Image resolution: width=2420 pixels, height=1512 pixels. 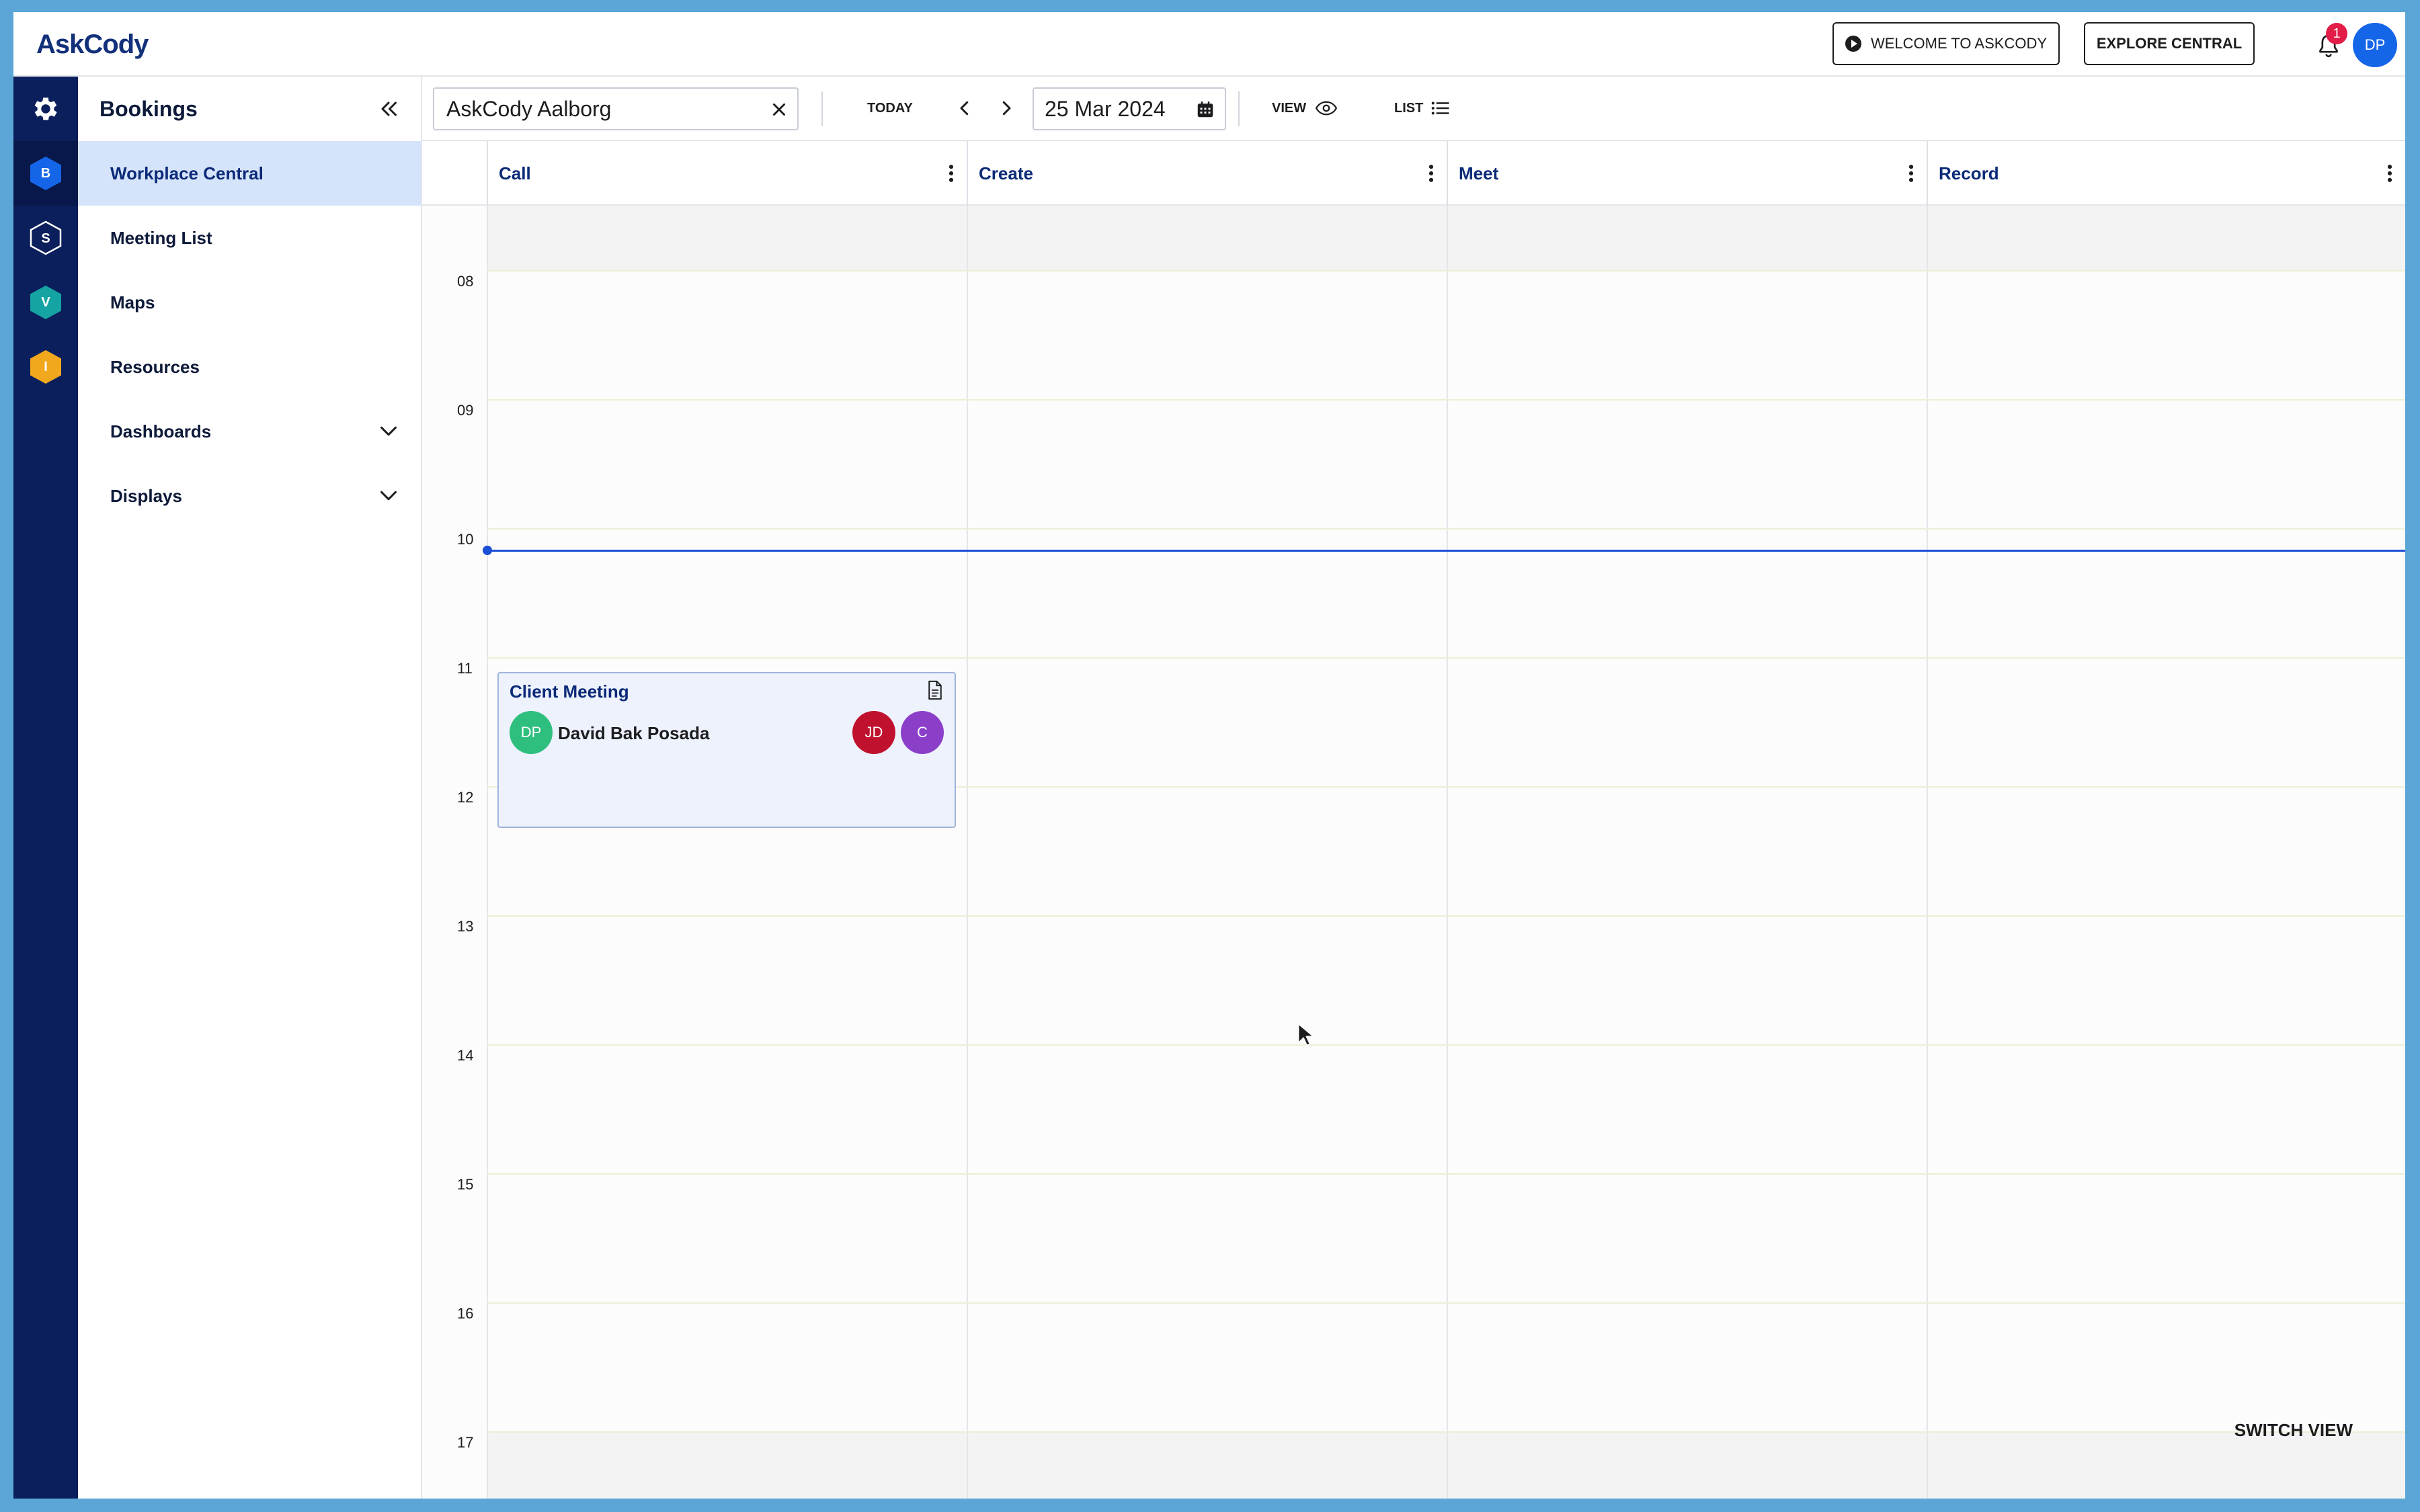 I want to click on insights-hex-icon: I, so click(x=45, y=367).